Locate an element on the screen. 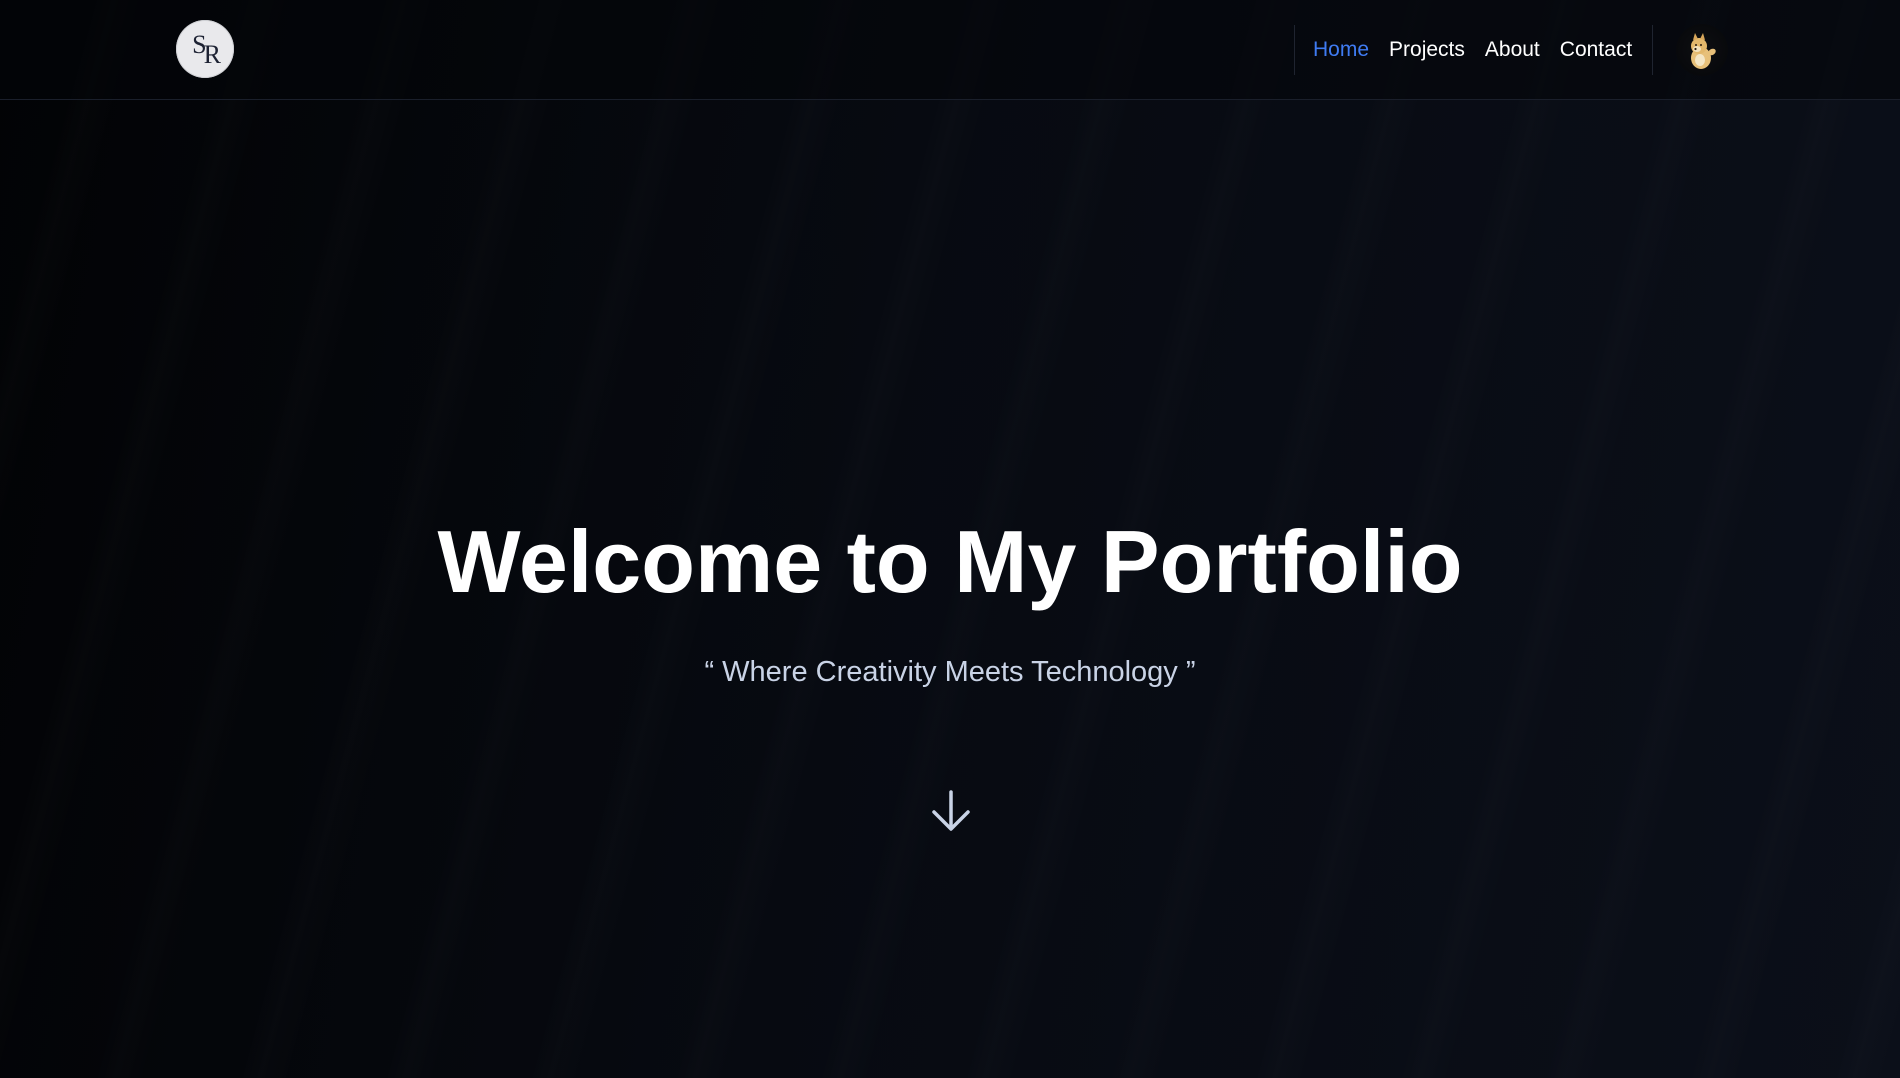  site-logo: SR is located at coordinates (205, 49).